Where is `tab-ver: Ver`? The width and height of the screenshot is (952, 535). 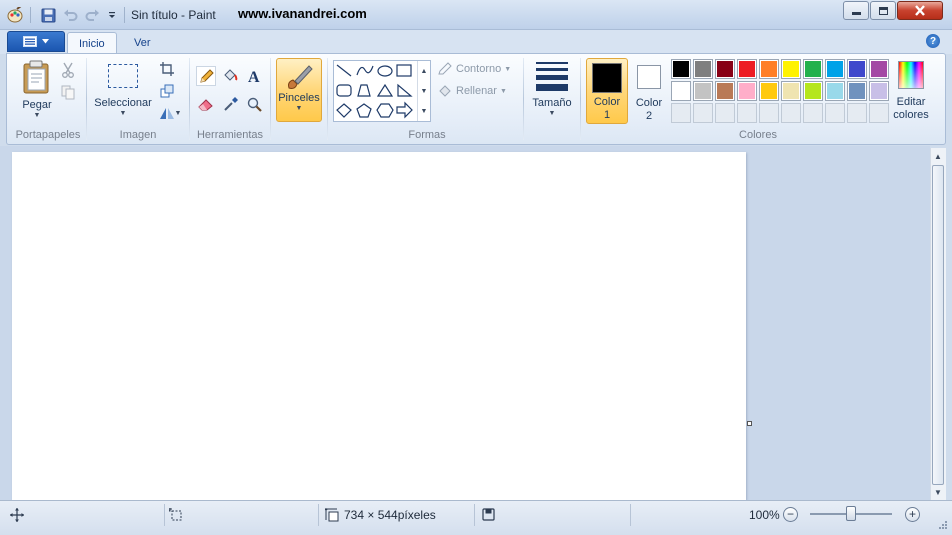
tab-ver: Ver is located at coordinates (142, 43).